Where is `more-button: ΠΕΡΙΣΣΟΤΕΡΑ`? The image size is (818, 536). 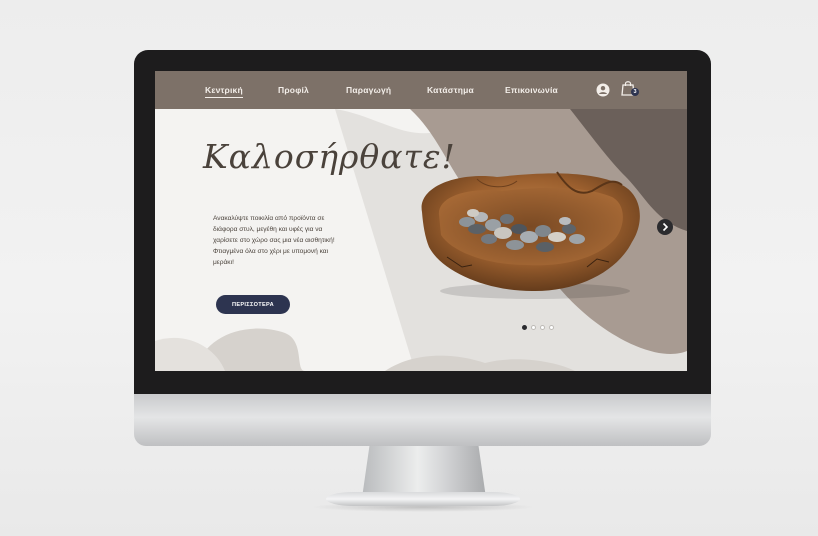
more-button: ΠΕΡΙΣΣΟΤΕΡΑ is located at coordinates (253, 304).